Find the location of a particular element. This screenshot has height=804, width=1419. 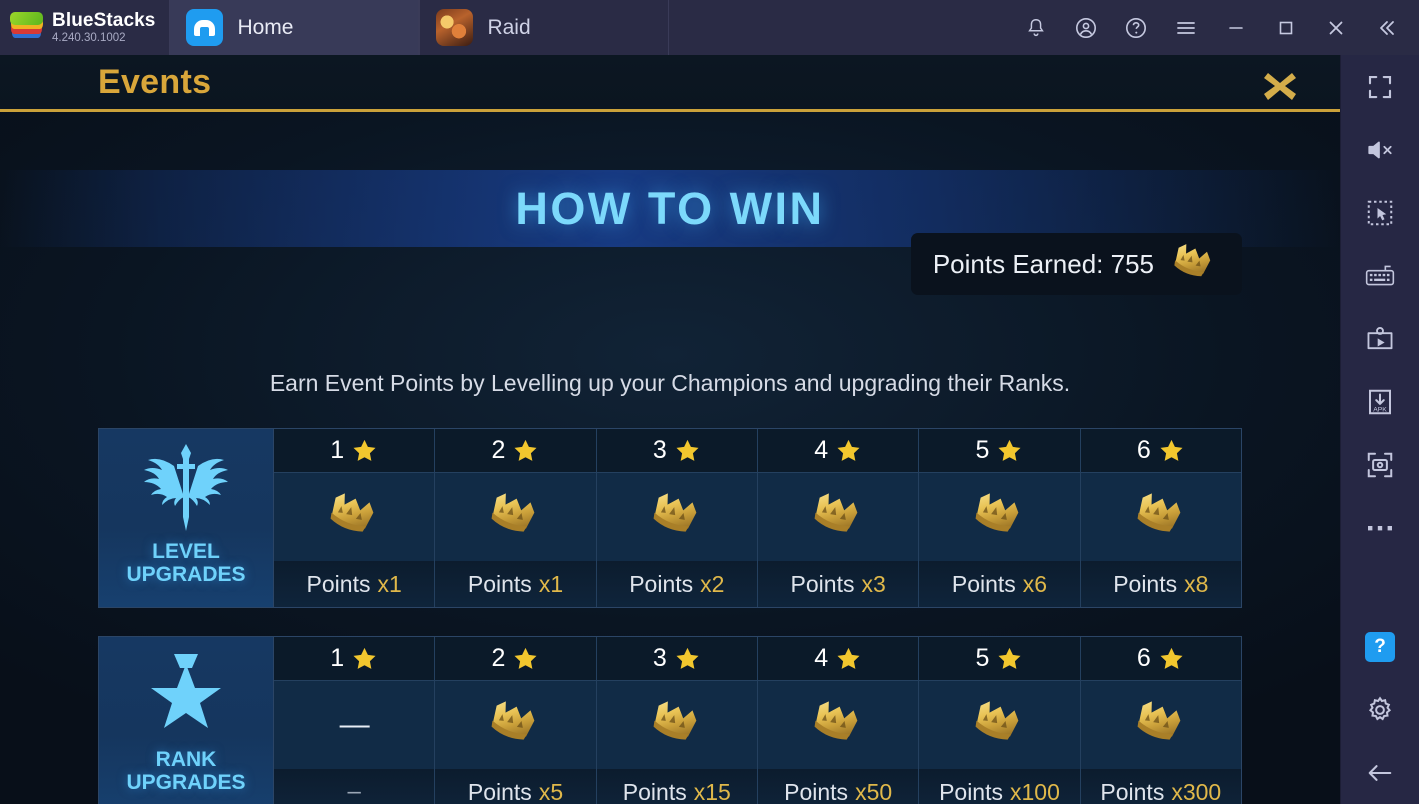

category-label-line1: RANK is located at coordinates (186, 759).